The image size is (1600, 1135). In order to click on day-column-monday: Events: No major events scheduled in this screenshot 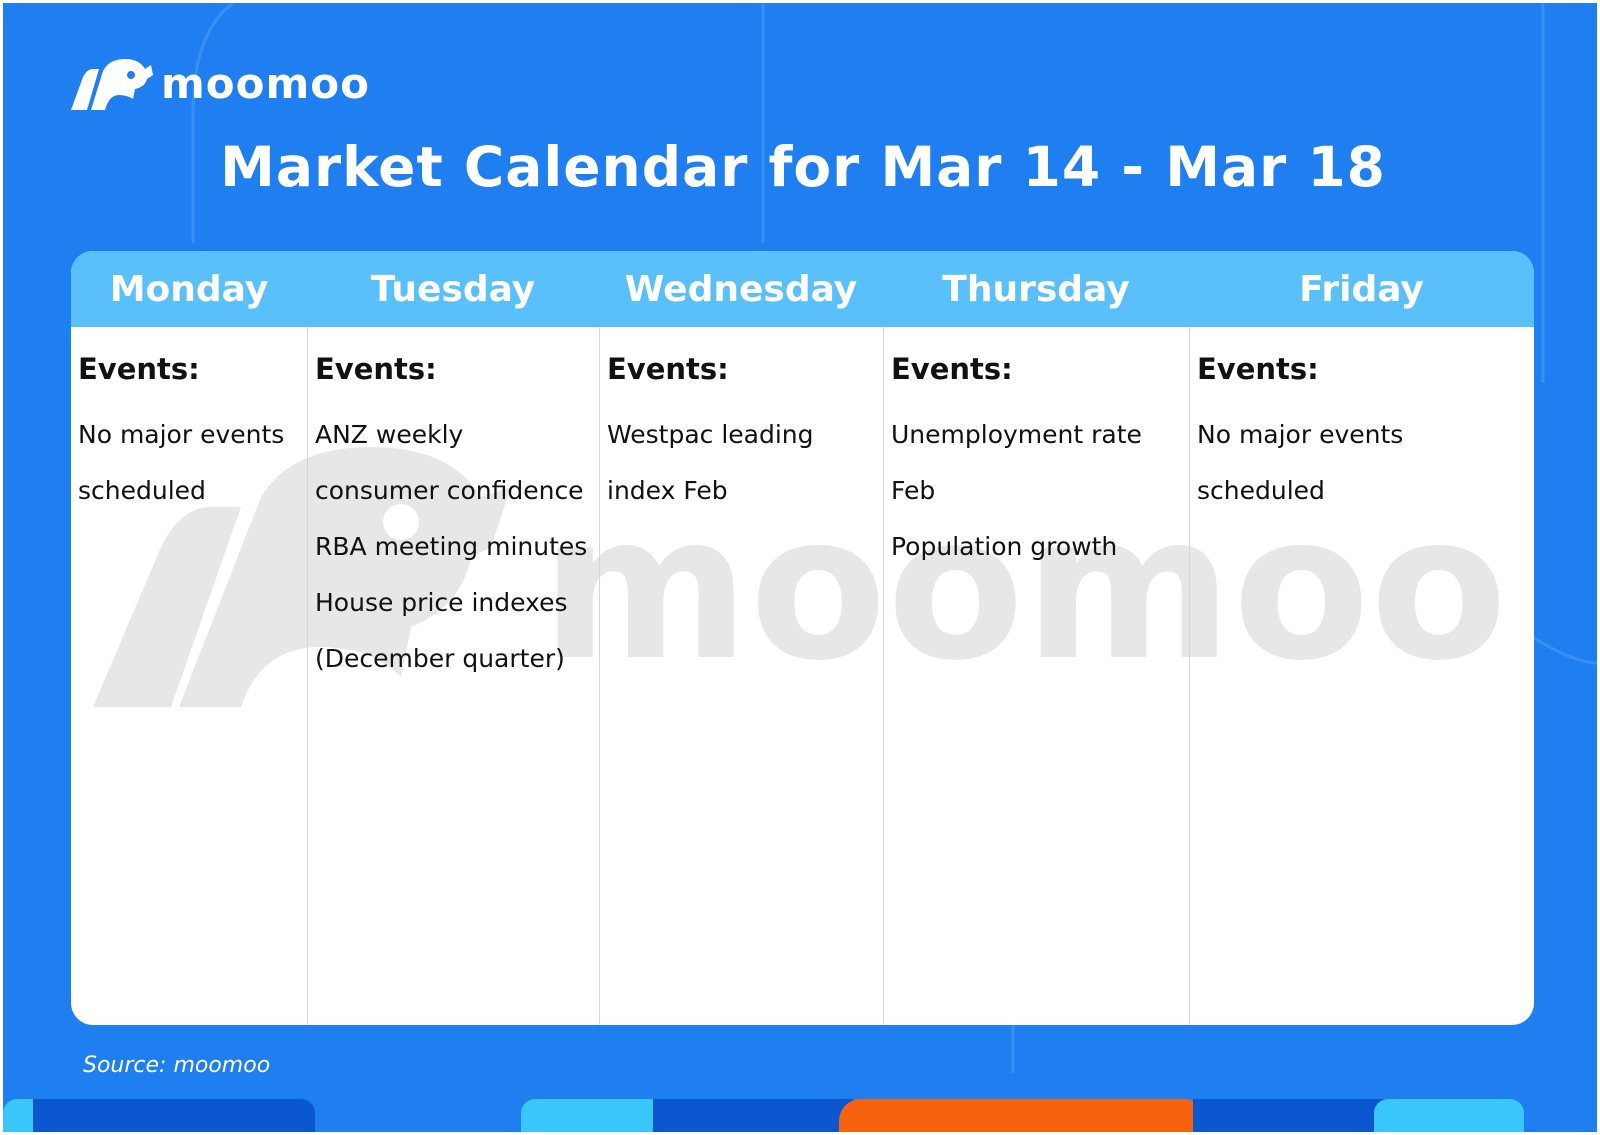, I will do `click(189, 676)`.